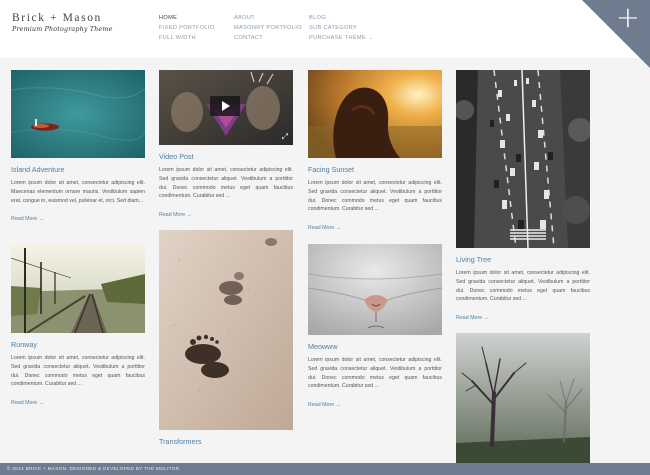  What do you see at coordinates (226, 156) in the screenshot?
I see `post-title: Video Post` at bounding box center [226, 156].